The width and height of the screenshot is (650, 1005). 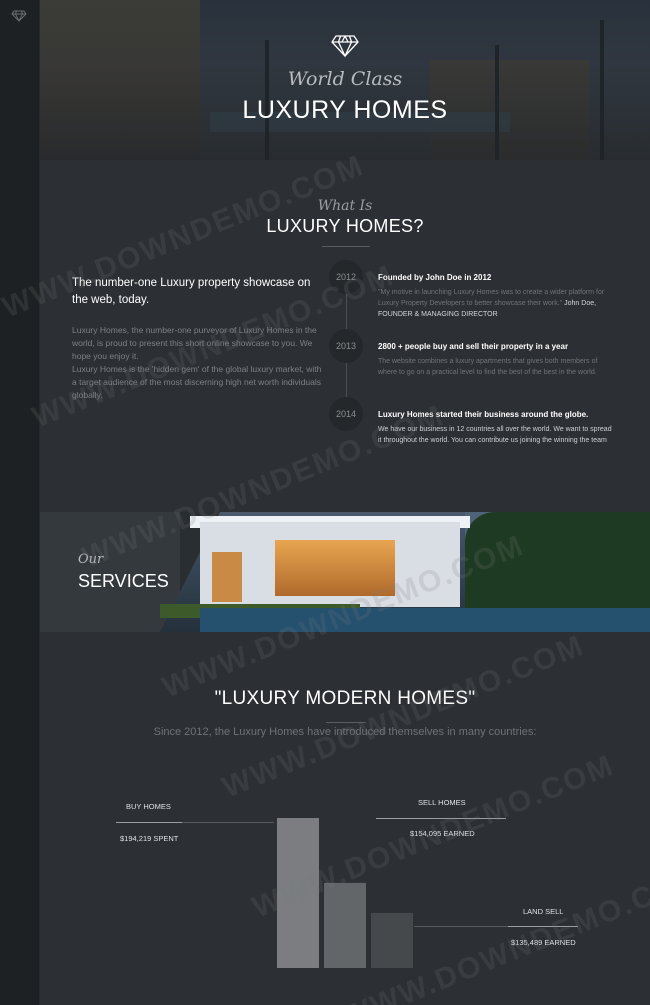 What do you see at coordinates (149, 838) in the screenshot?
I see `chart-value-label: $194,219 SPENT` at bounding box center [149, 838].